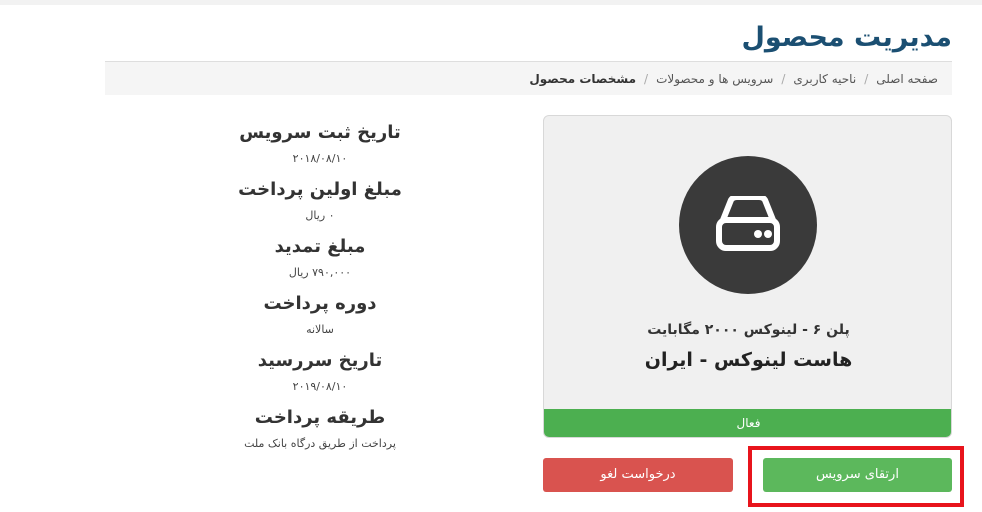  I want to click on payment-method-label: طریقه پرداخت, so click(320, 417).